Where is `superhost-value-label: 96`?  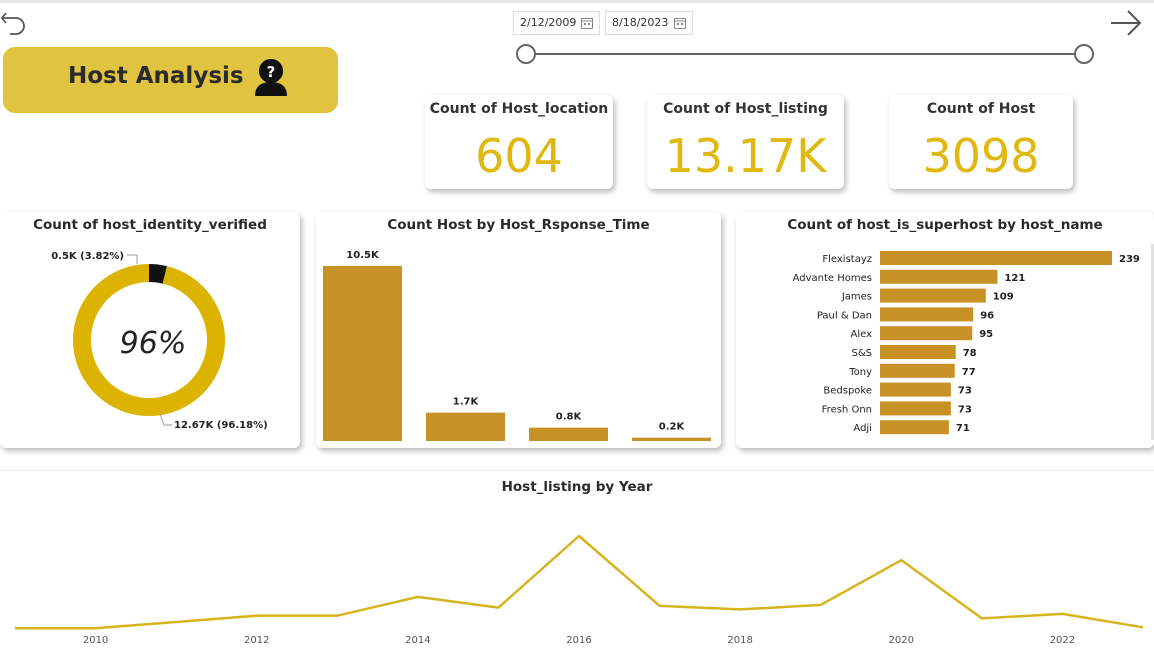
superhost-value-label: 96 is located at coordinates (987, 315).